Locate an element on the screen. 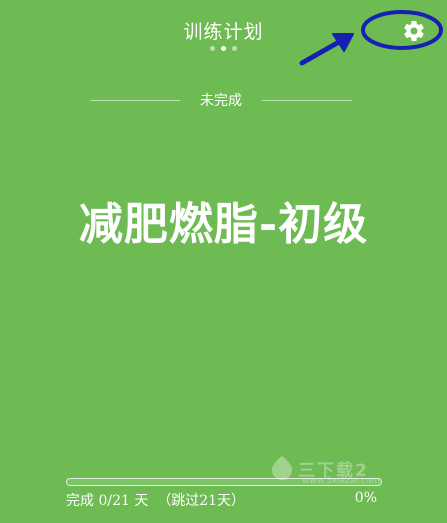 The height and width of the screenshot is (523, 447). divider-left is located at coordinates (135, 100).